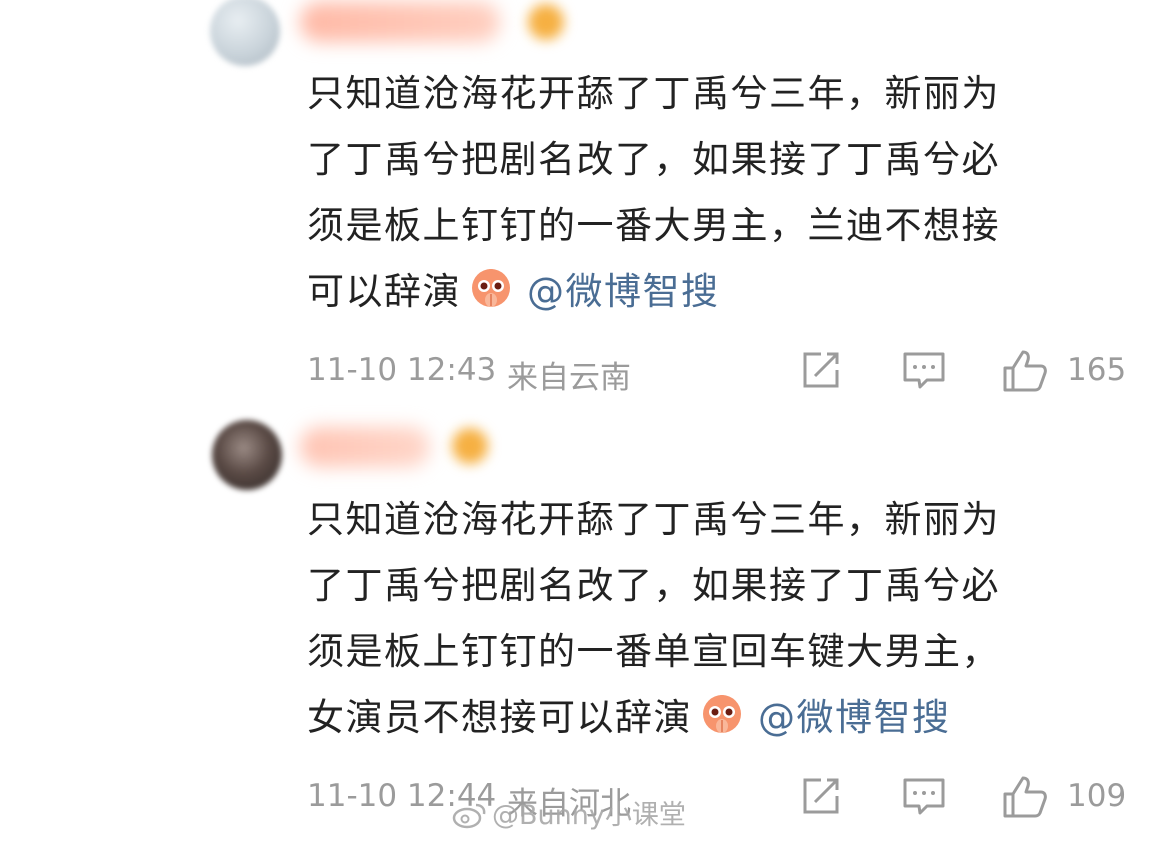  What do you see at coordinates (1097, 796) in the screenshot?
I see `like-count: 109` at bounding box center [1097, 796].